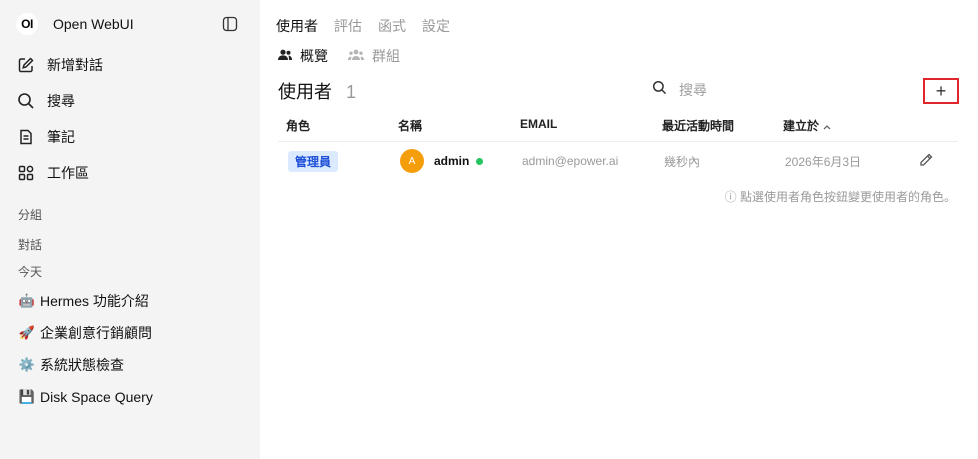  Describe the element at coordinates (314, 56) in the screenshot. I see `subtab-label: 概覽` at that location.